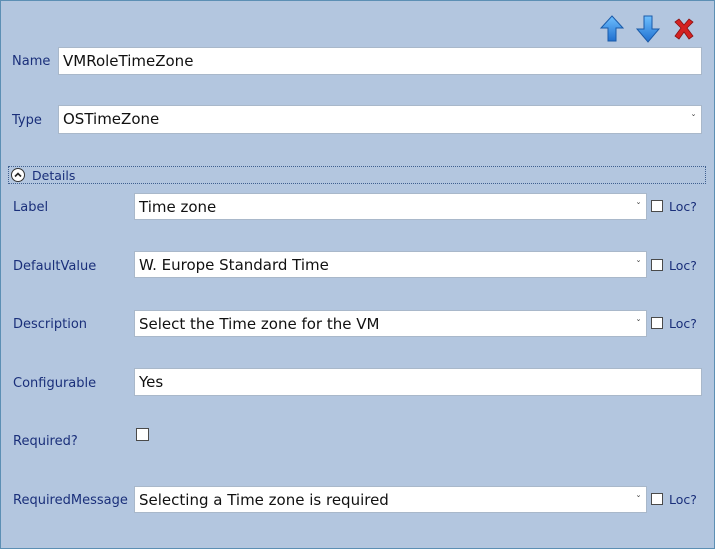 The width and height of the screenshot is (715, 549). What do you see at coordinates (18, 175) in the screenshot?
I see `collapse-icon` at bounding box center [18, 175].